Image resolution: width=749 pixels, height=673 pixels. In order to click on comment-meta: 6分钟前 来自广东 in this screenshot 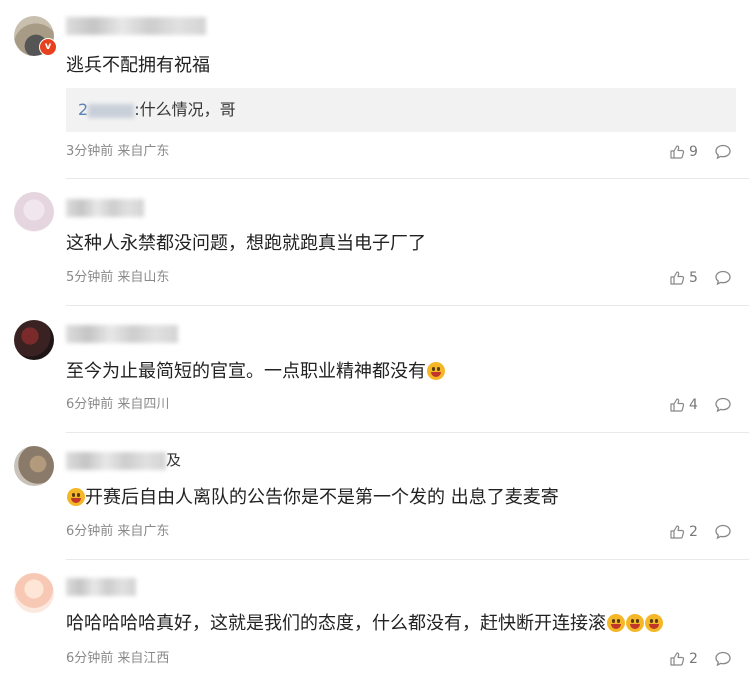, I will do `click(118, 531)`.